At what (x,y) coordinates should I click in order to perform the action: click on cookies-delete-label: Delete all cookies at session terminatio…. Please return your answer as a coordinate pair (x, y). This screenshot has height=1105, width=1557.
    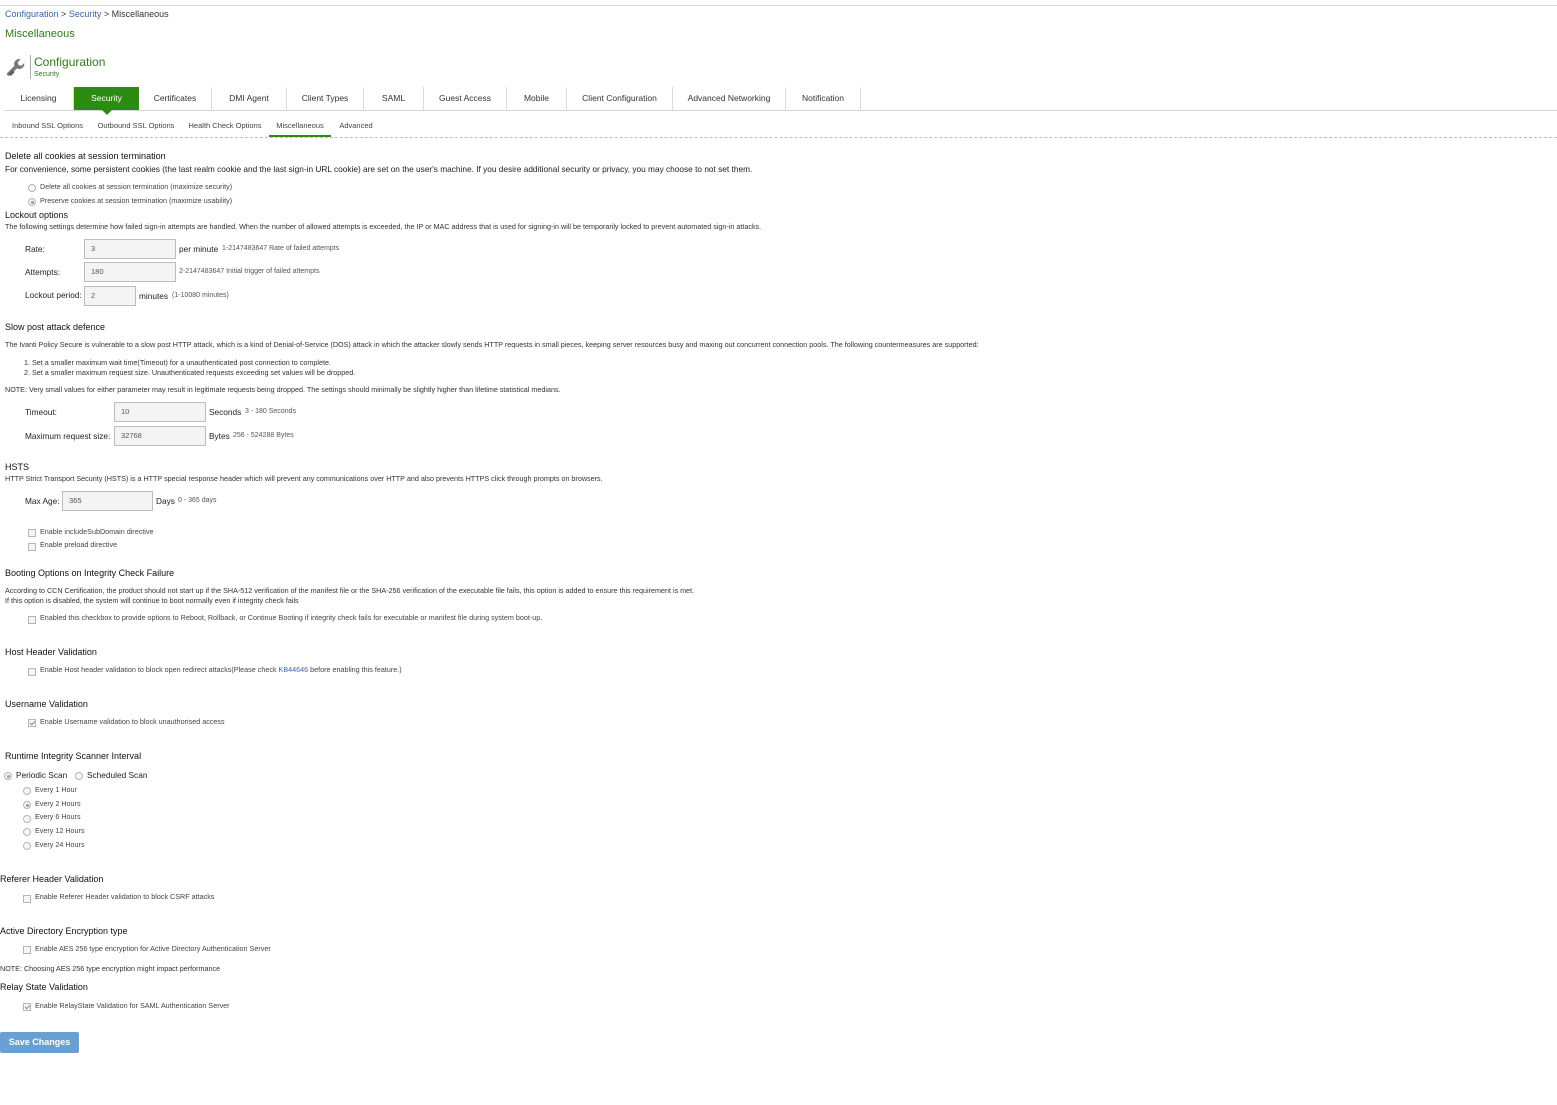
    Looking at the image, I should click on (136, 186).